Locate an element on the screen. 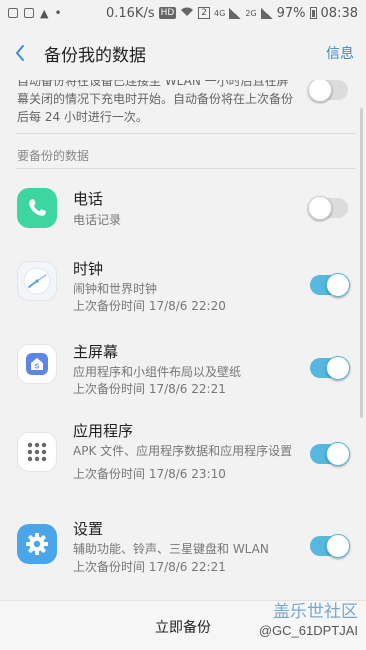 The height and width of the screenshot is (650, 366). backup-item-phone: 电话 电话记录 is located at coordinates (183, 212).